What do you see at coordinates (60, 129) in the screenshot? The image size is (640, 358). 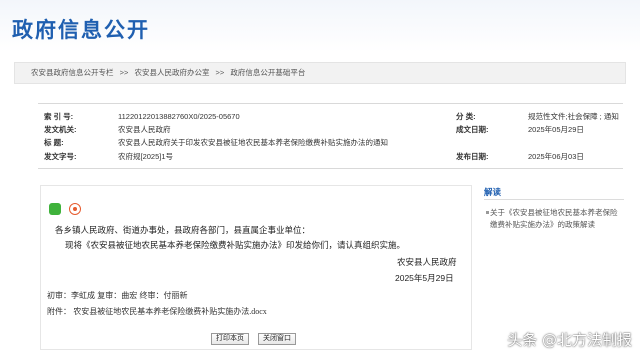 I see `issuer-label: 发文机关:` at bounding box center [60, 129].